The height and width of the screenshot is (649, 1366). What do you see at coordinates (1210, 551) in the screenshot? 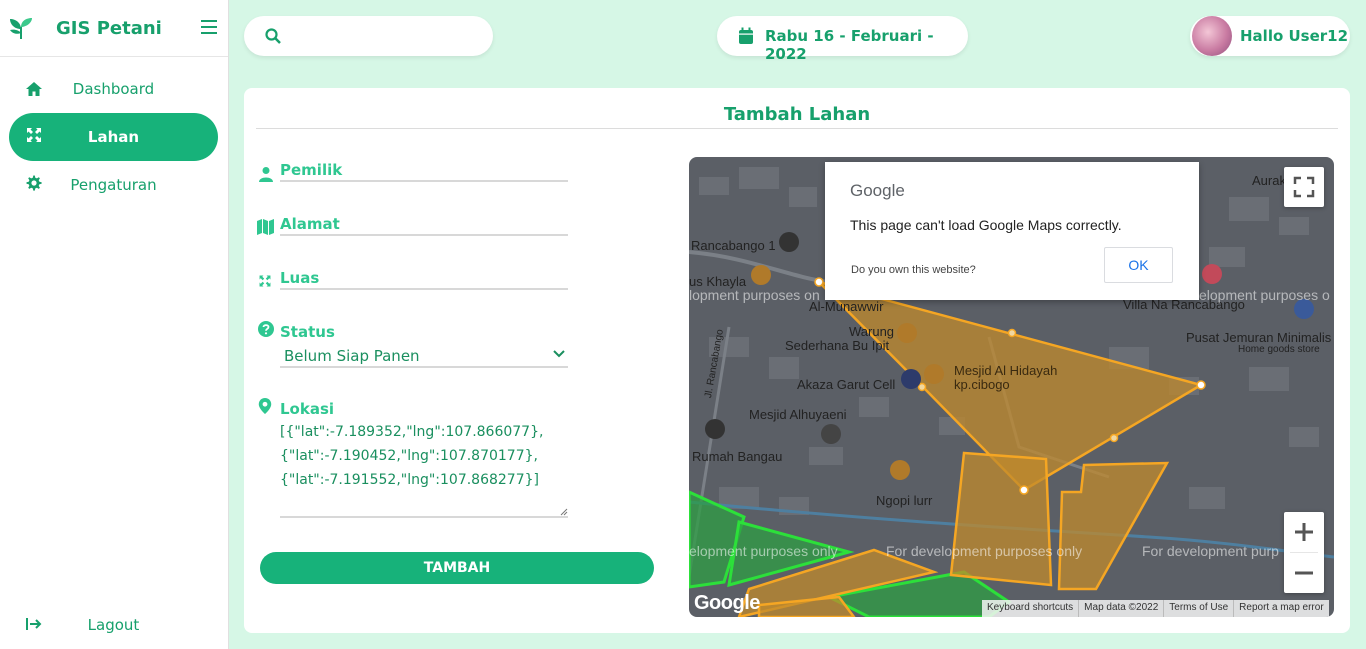
I see `dev-watermark: For development purp` at bounding box center [1210, 551].